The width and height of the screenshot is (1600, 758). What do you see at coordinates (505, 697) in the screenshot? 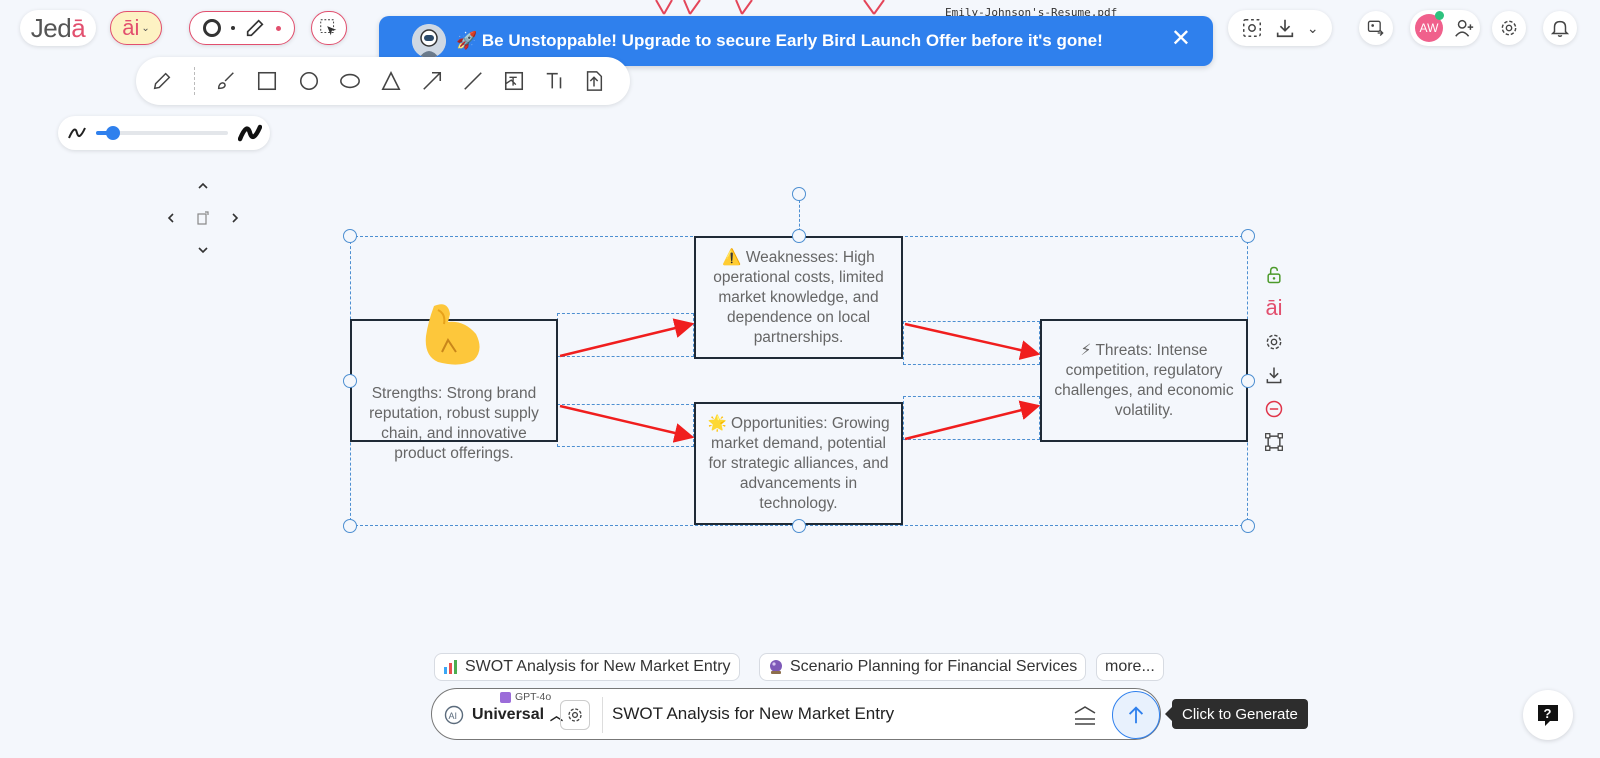
I see `model-icon` at bounding box center [505, 697].